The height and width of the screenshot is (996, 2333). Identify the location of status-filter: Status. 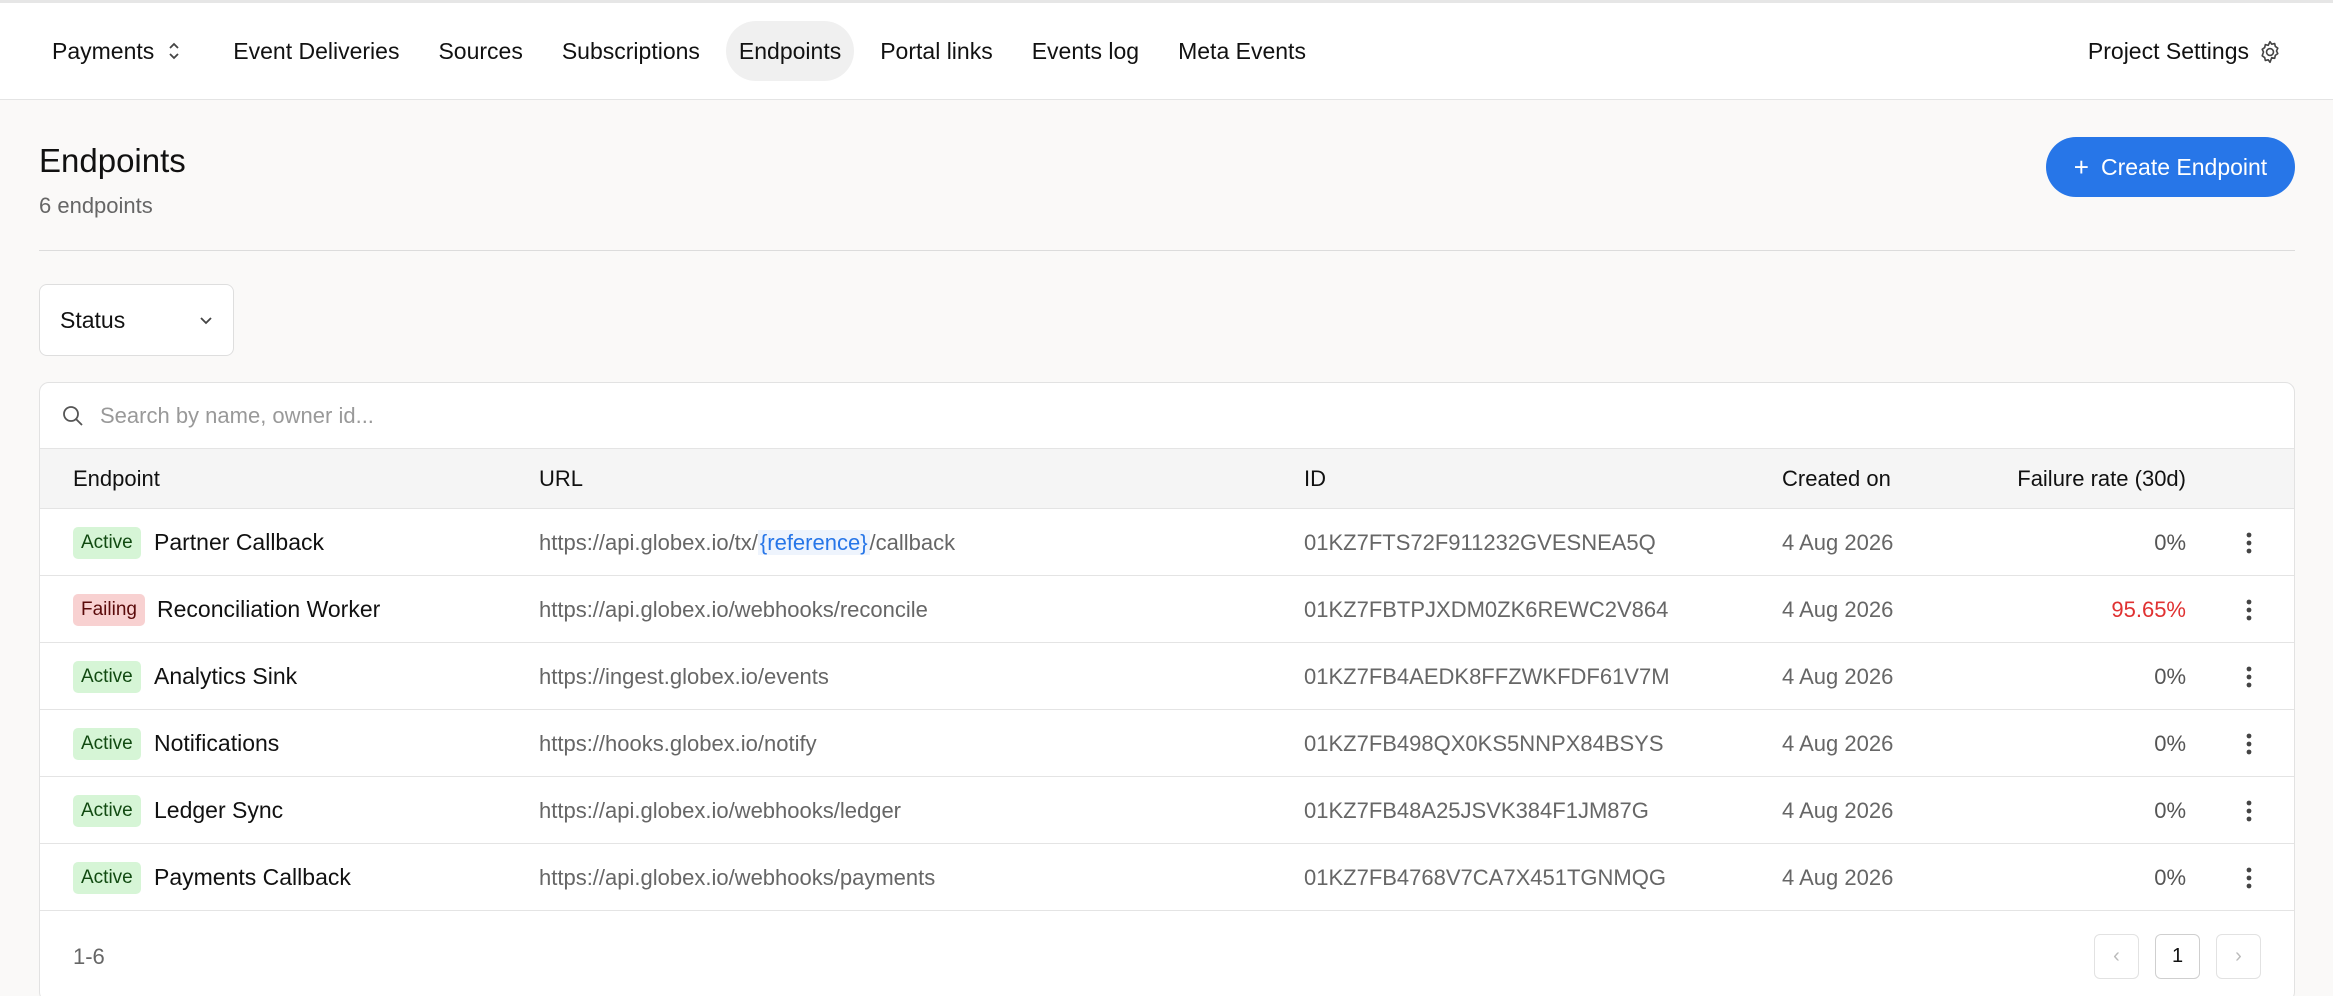
(136, 320).